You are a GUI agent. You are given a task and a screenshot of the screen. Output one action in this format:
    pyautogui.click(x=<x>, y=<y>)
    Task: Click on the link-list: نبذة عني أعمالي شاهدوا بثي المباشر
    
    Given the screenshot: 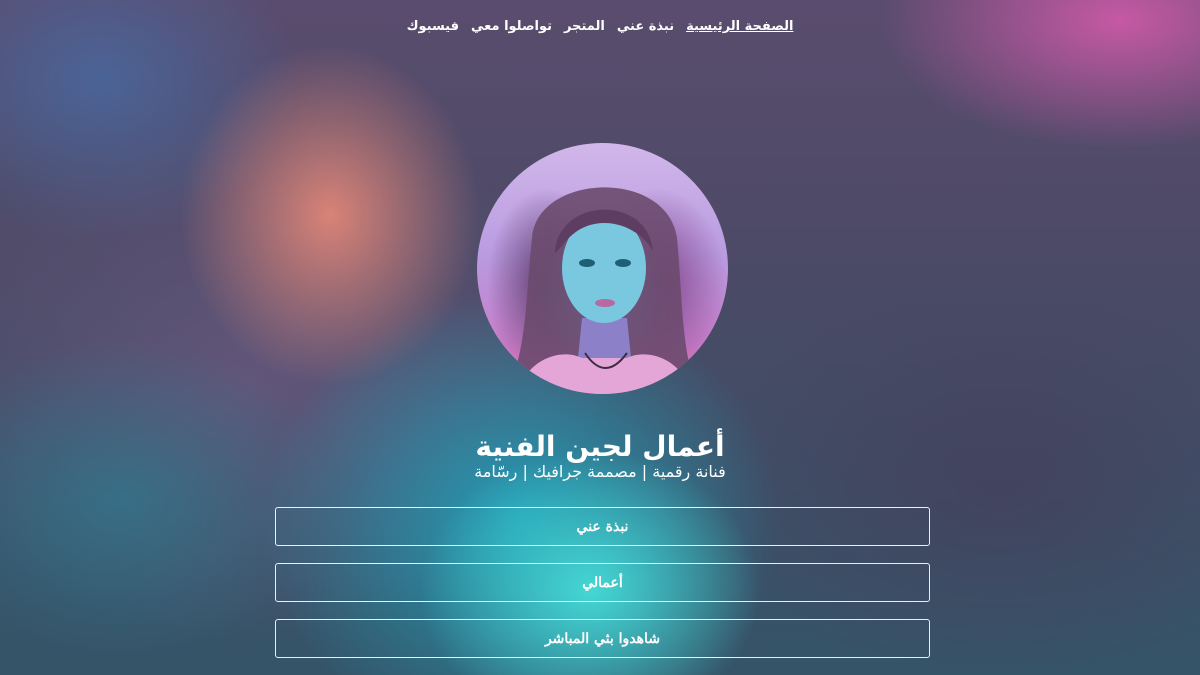 What is the action you would take?
    pyautogui.click(x=602, y=591)
    